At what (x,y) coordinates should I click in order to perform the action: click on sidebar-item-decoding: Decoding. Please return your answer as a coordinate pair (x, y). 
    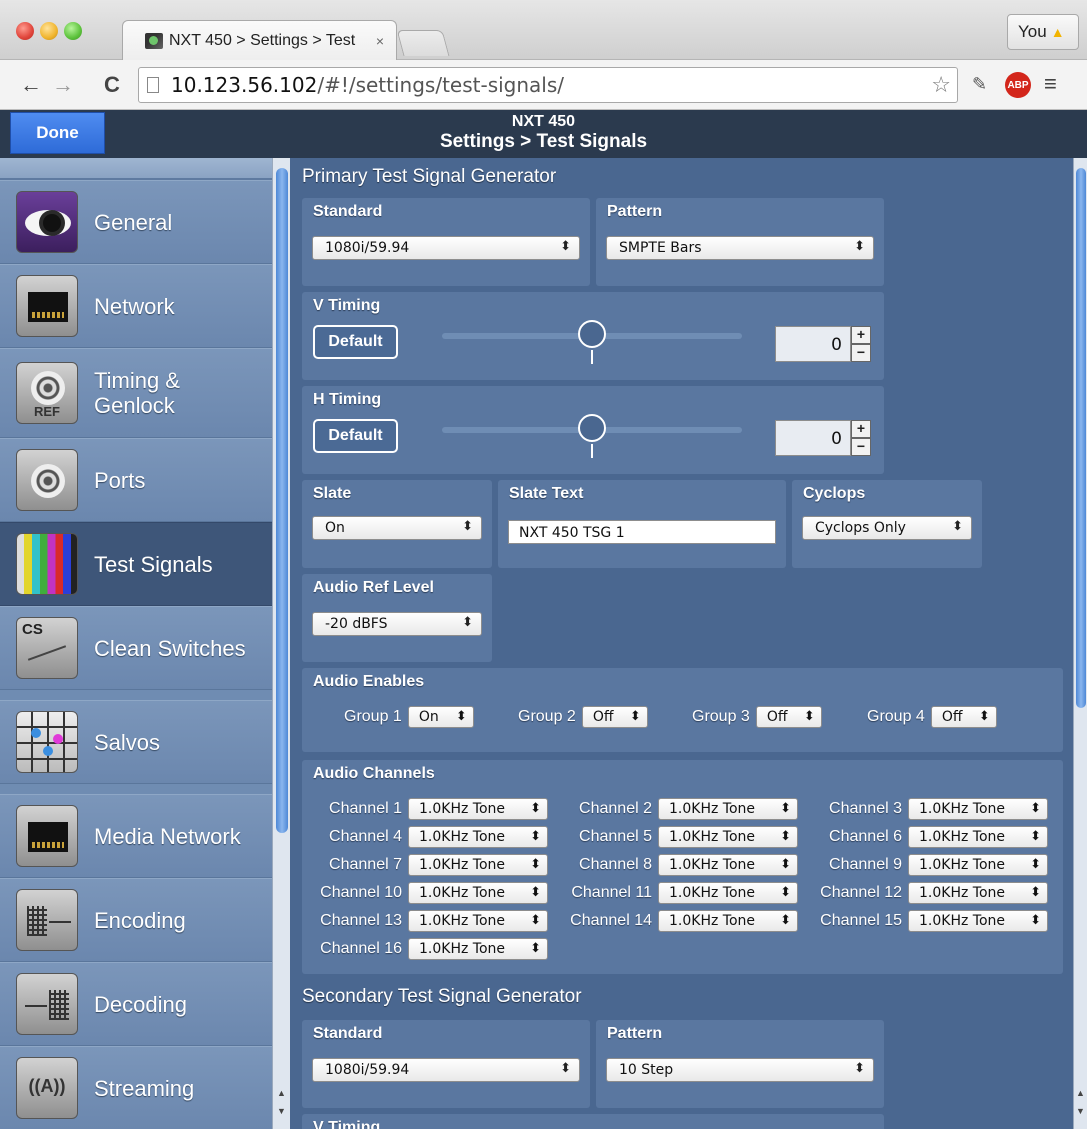
    Looking at the image, I should click on (145, 1004).